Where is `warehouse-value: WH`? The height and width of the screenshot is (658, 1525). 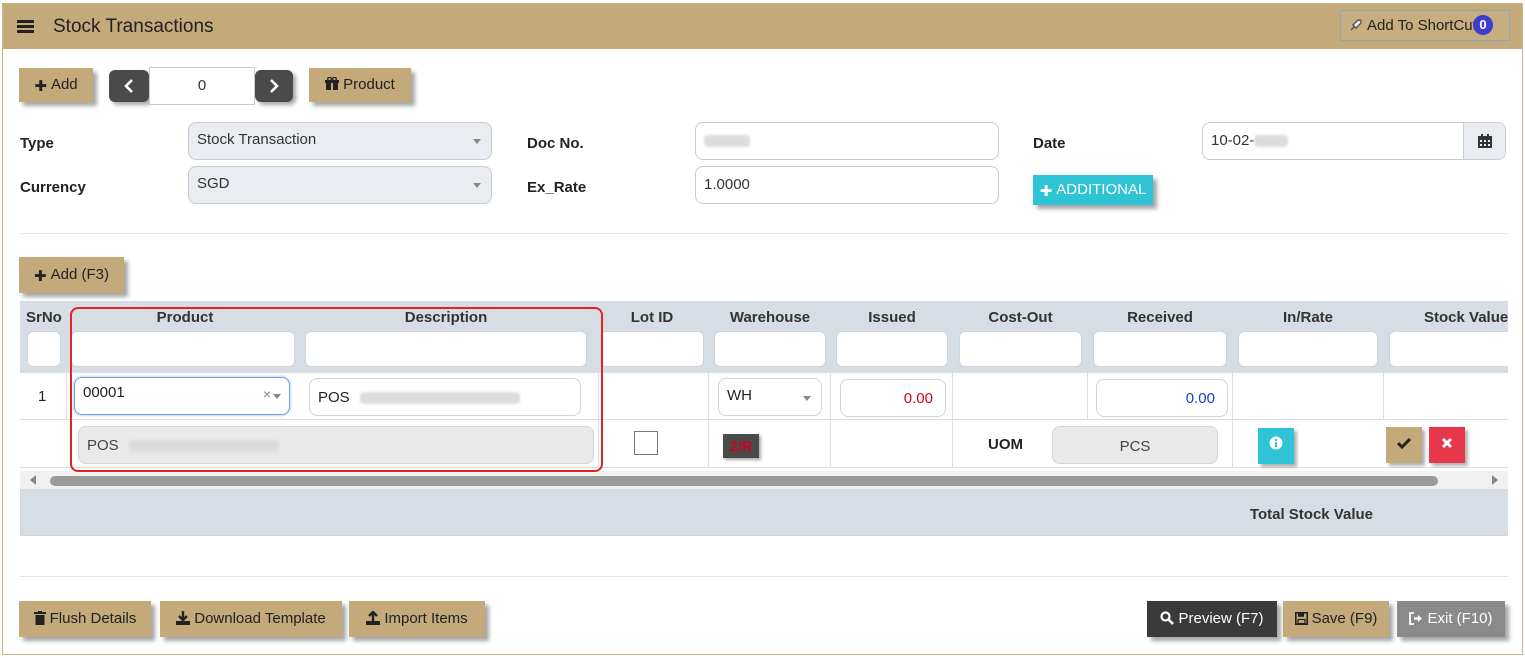
warehouse-value: WH is located at coordinates (739, 395).